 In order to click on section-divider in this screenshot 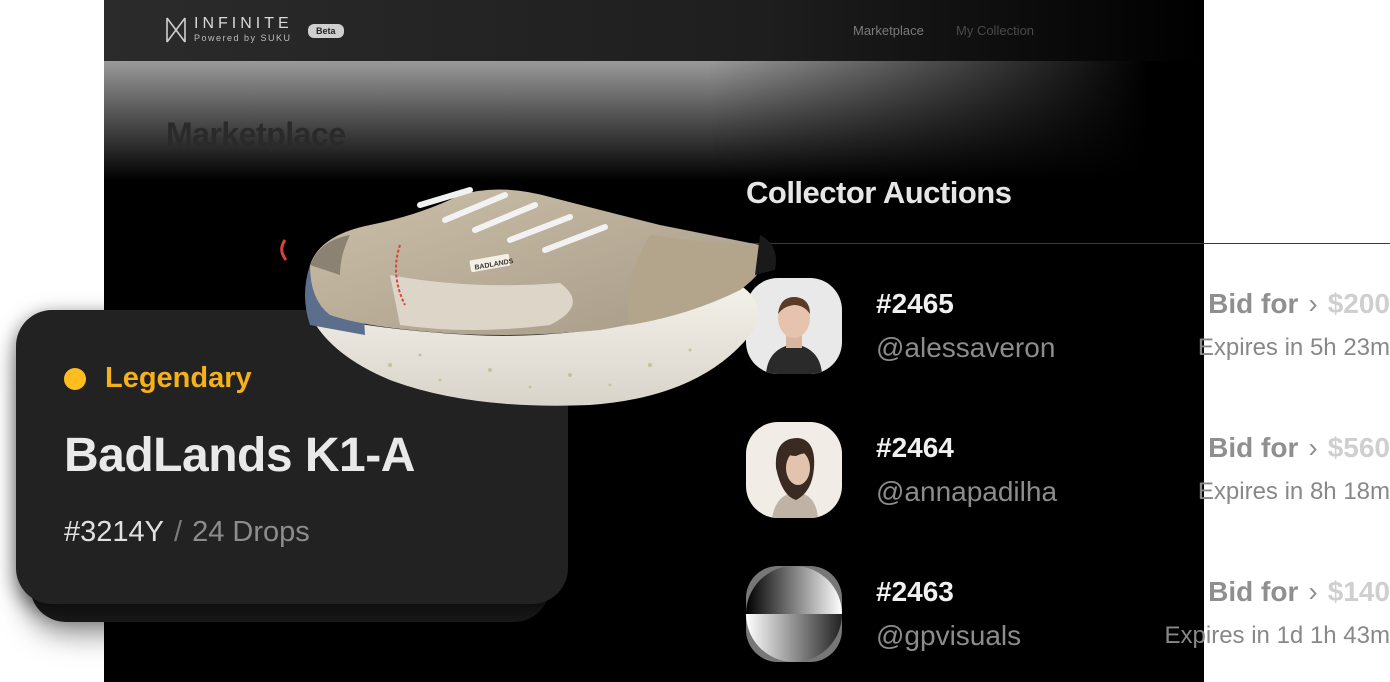, I will do `click(1068, 243)`.